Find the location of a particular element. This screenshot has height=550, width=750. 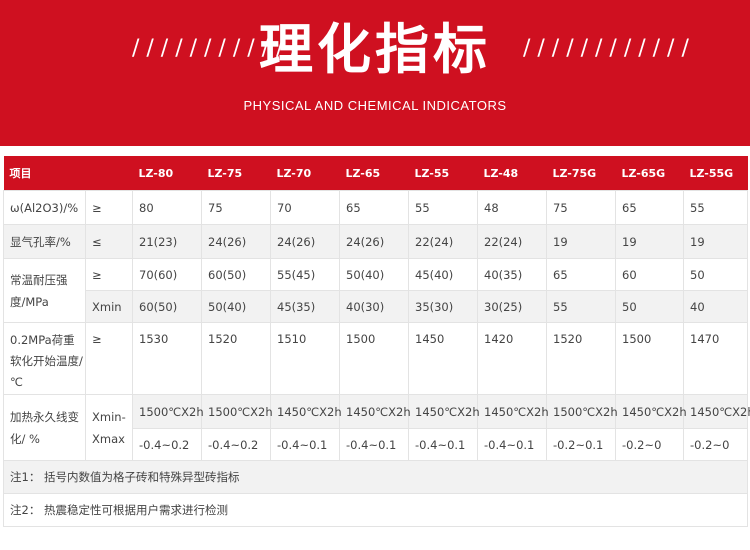

header-cell-lz75: LZ-75 is located at coordinates (236, 173).